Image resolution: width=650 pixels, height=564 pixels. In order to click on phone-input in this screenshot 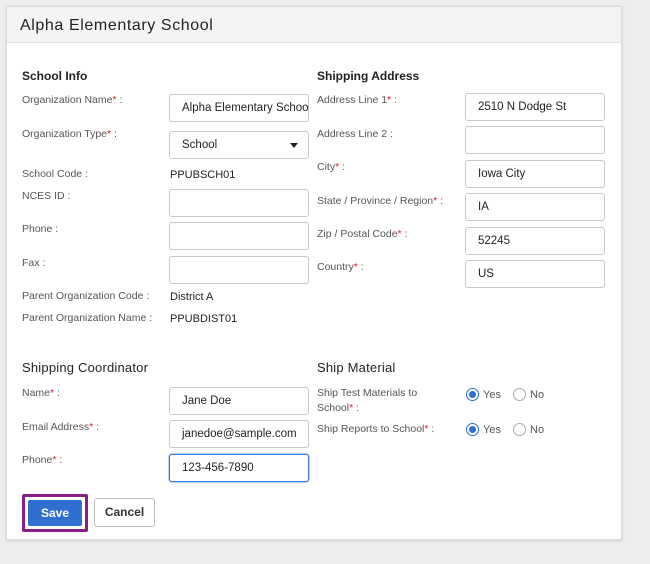, I will do `click(239, 236)`.